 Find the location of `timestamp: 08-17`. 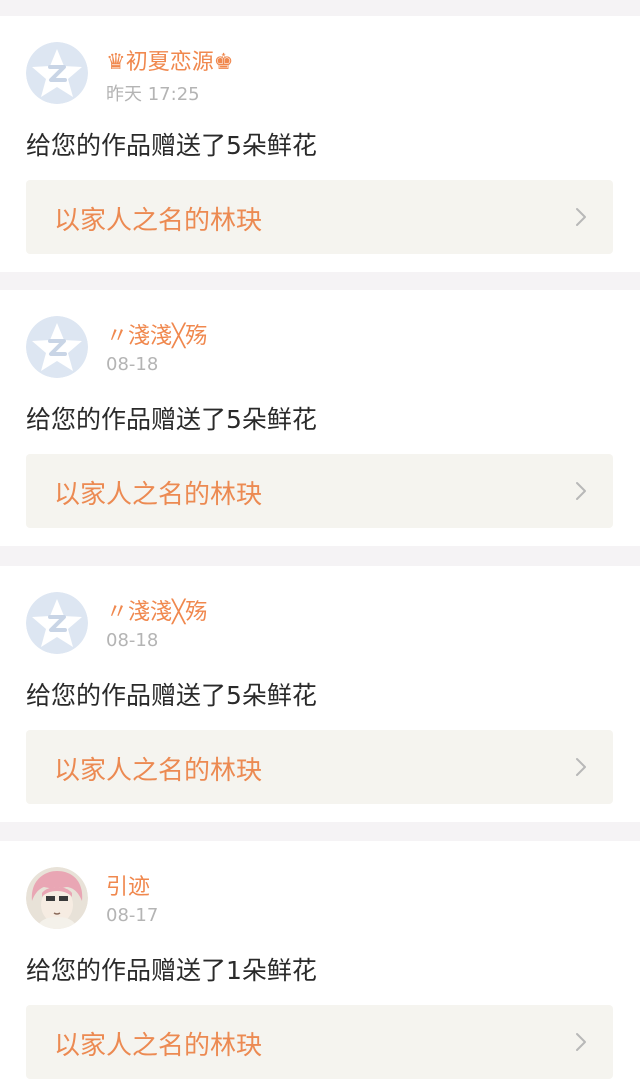

timestamp: 08-17 is located at coordinates (132, 915).